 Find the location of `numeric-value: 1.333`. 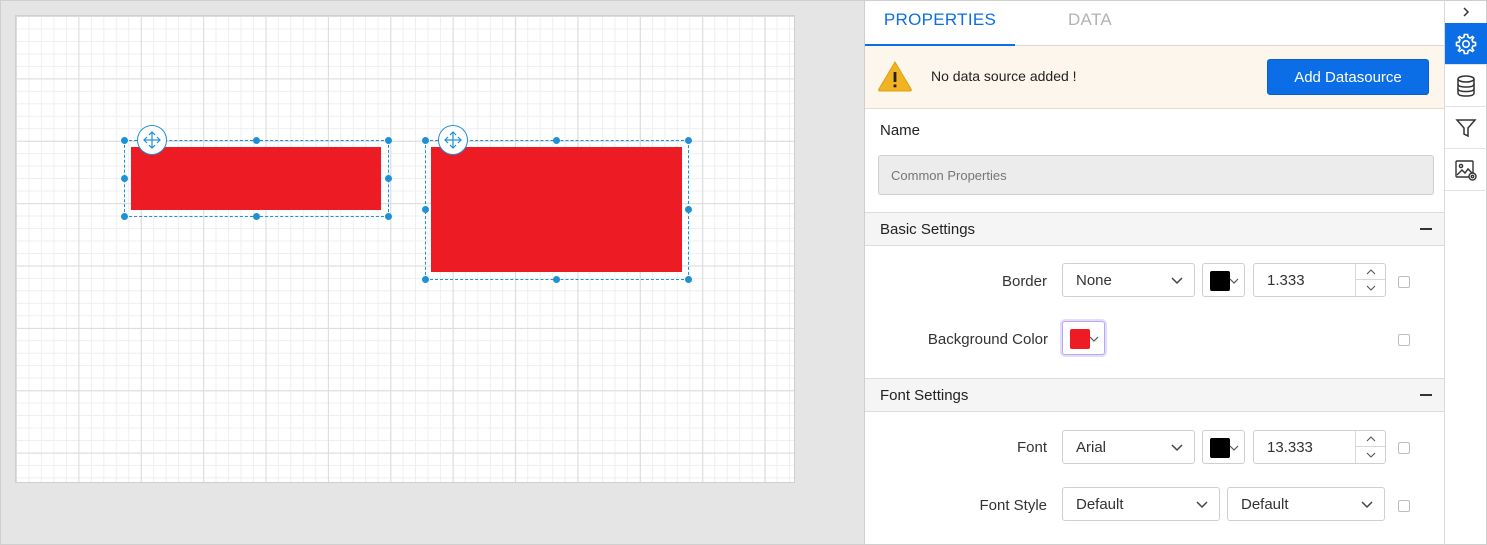

numeric-value: 1.333 is located at coordinates (1286, 280).